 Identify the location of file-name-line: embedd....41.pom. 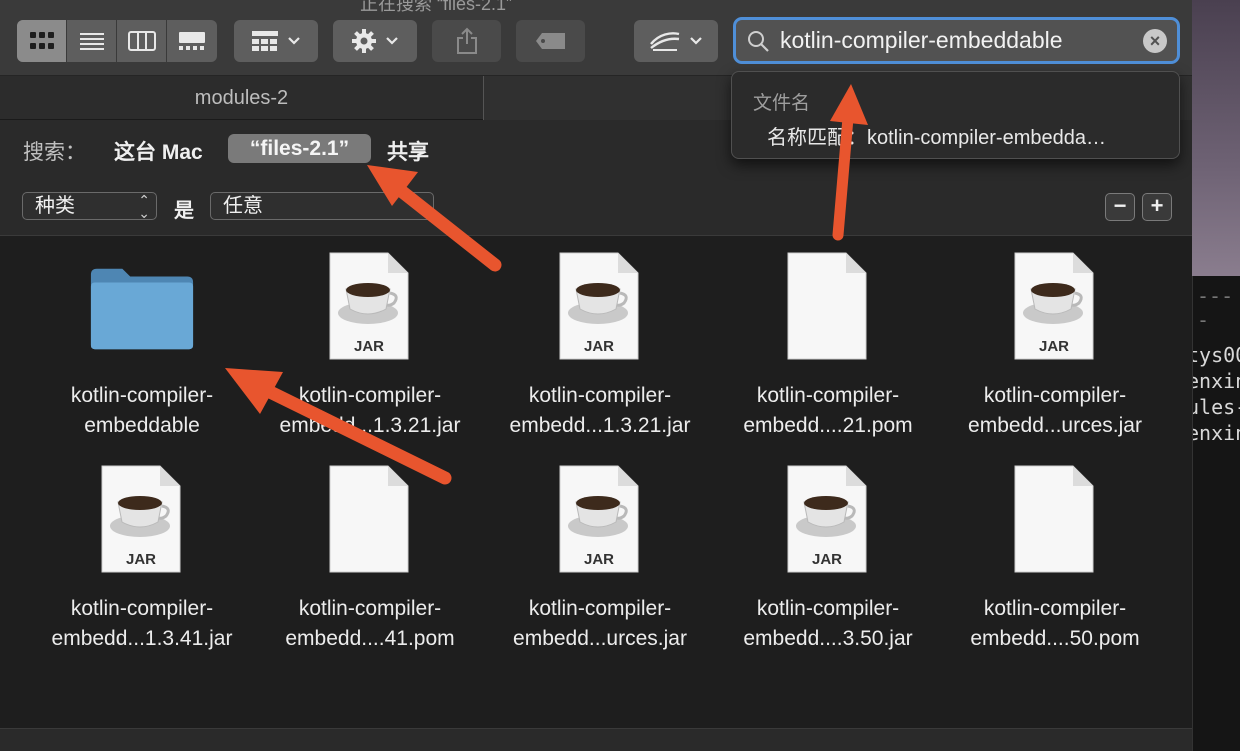
(370, 638).